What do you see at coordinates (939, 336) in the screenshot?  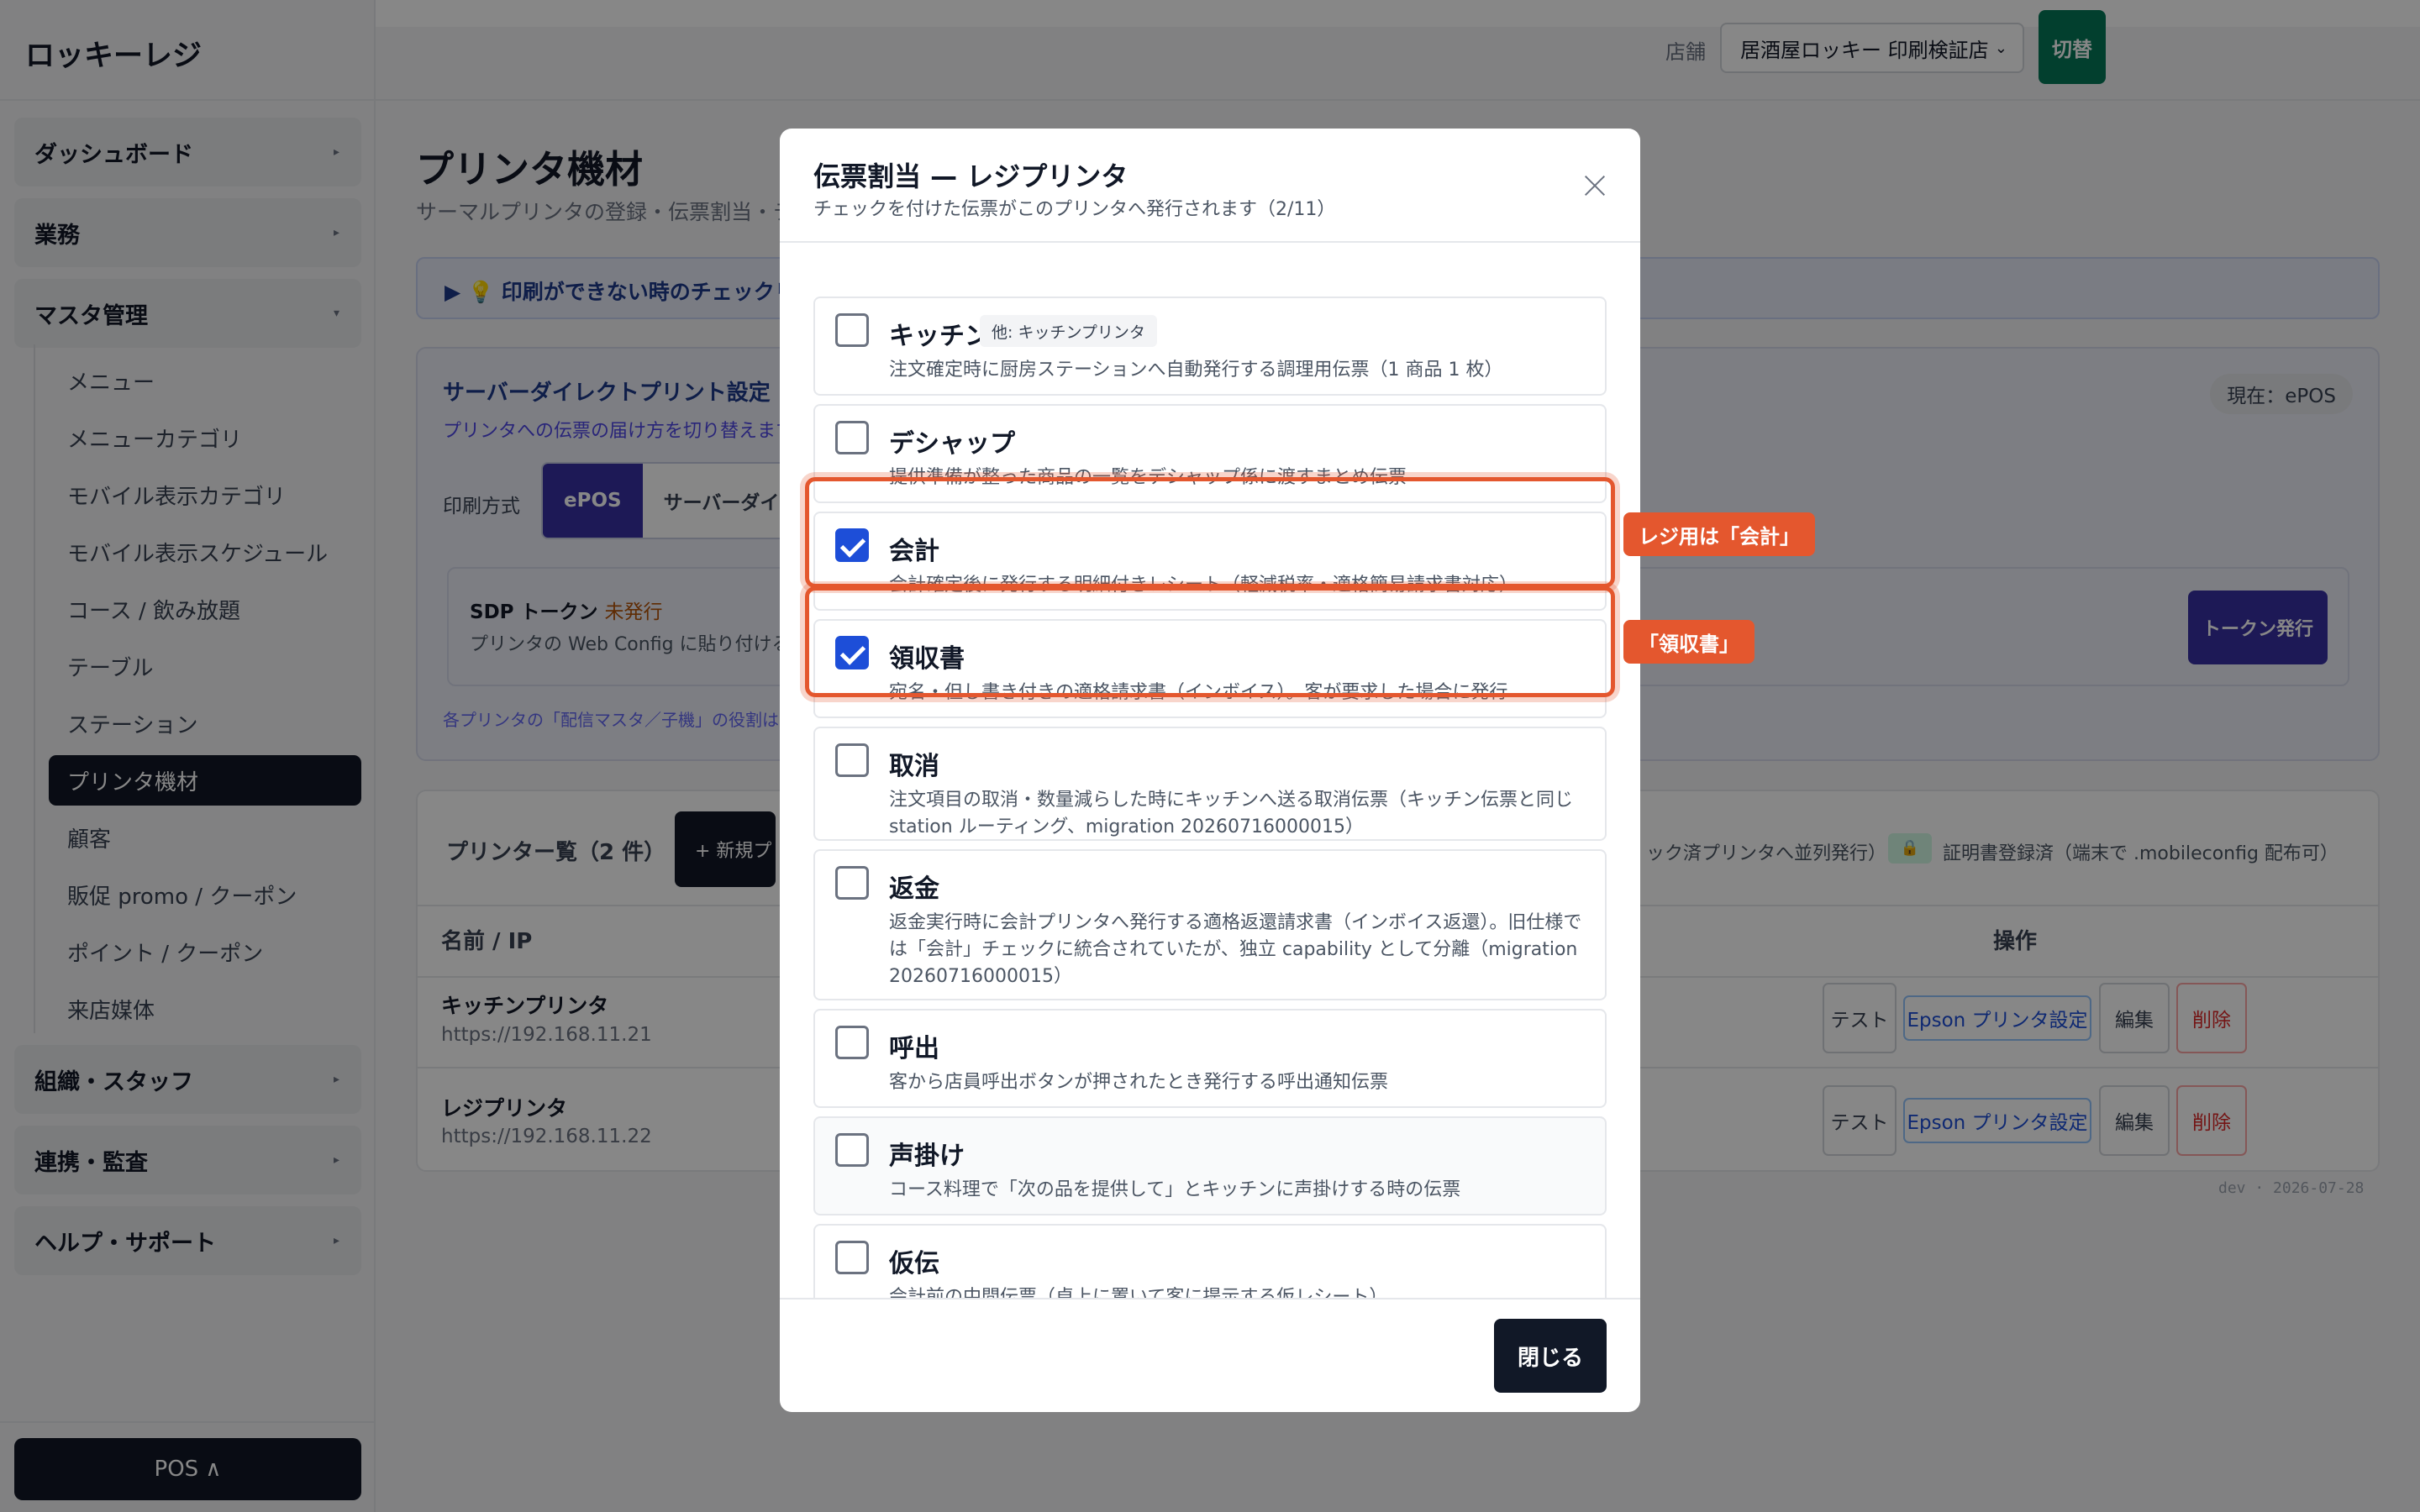 I see `option-label: キッチン` at bounding box center [939, 336].